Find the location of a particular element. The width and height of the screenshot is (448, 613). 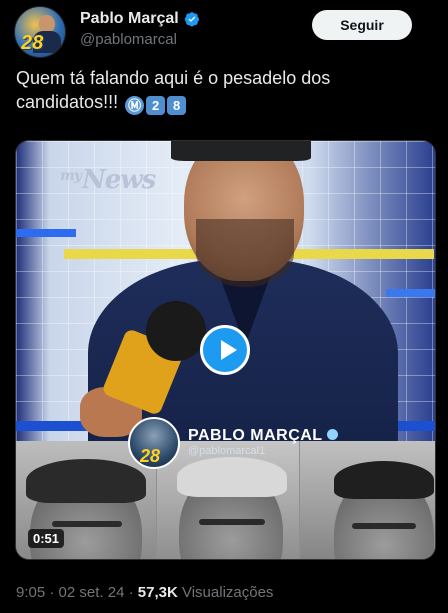

keycap-two-emoji-icon: 2 is located at coordinates (156, 105).